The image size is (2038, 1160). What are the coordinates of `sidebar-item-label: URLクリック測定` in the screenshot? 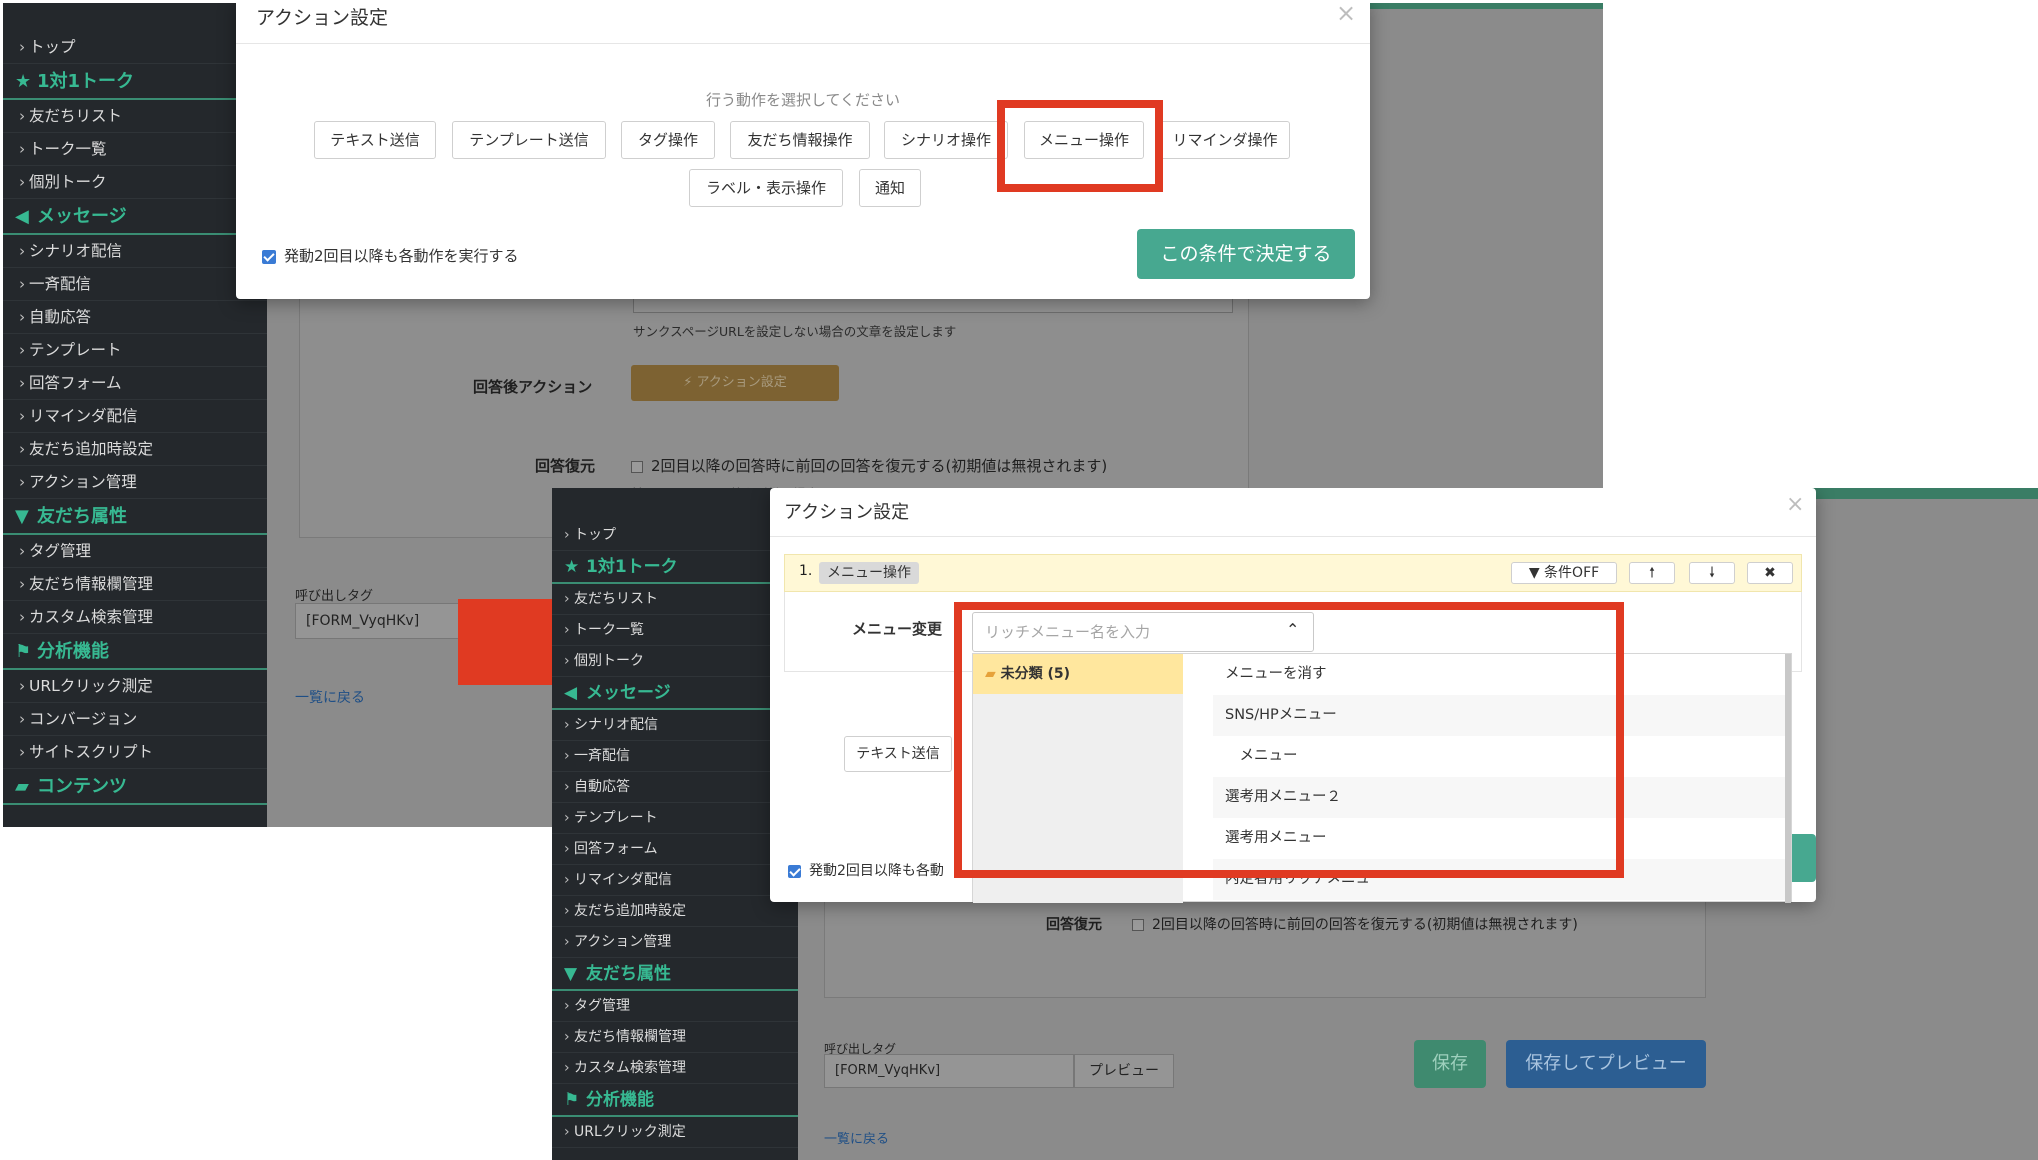 It's located at (630, 1132).